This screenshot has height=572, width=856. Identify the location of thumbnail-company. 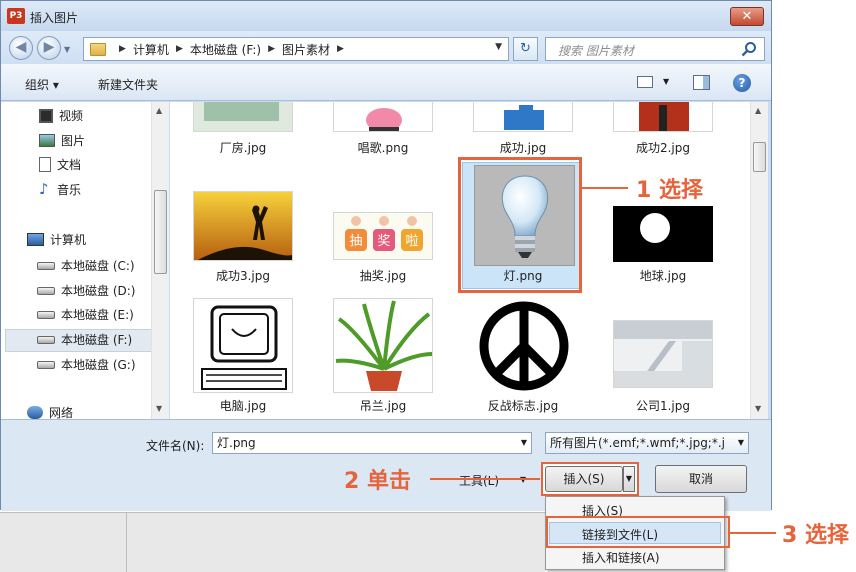
(663, 354).